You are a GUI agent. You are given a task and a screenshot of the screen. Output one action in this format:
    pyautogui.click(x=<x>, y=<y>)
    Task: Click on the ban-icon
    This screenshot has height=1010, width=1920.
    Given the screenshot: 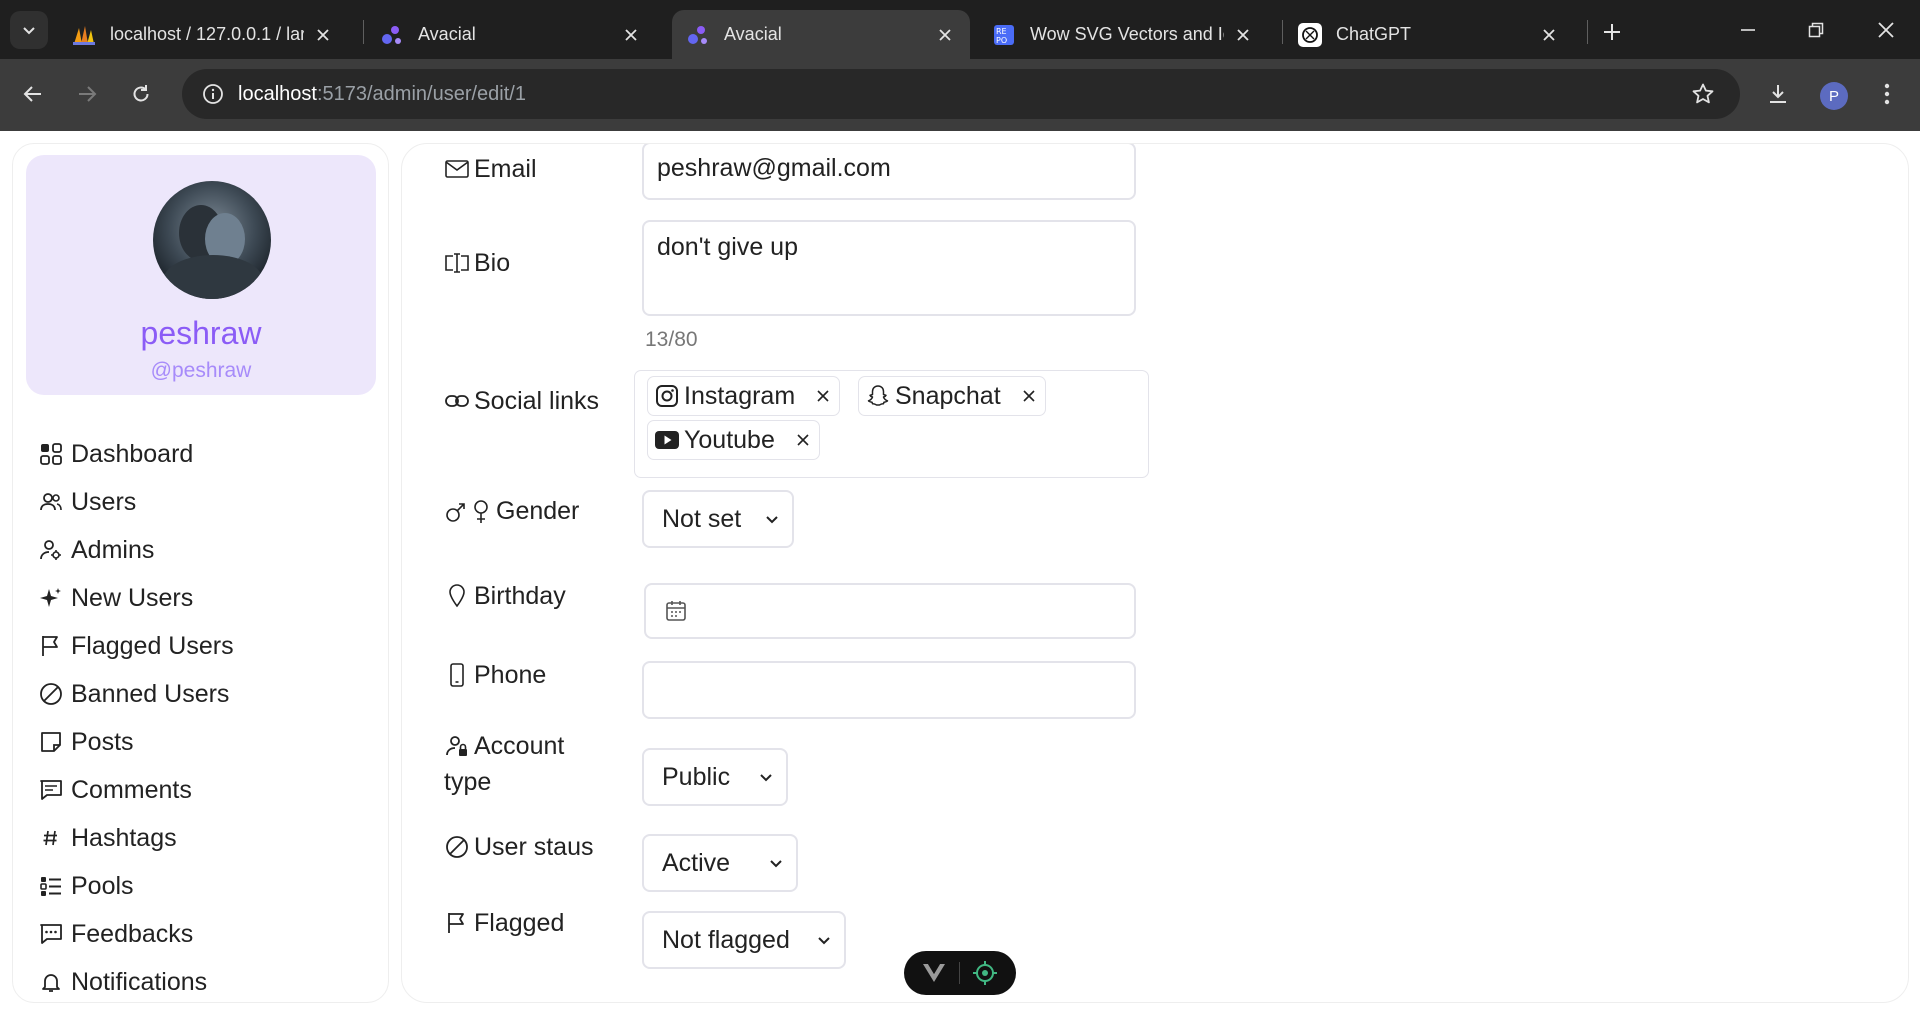 What is the action you would take?
    pyautogui.click(x=457, y=847)
    